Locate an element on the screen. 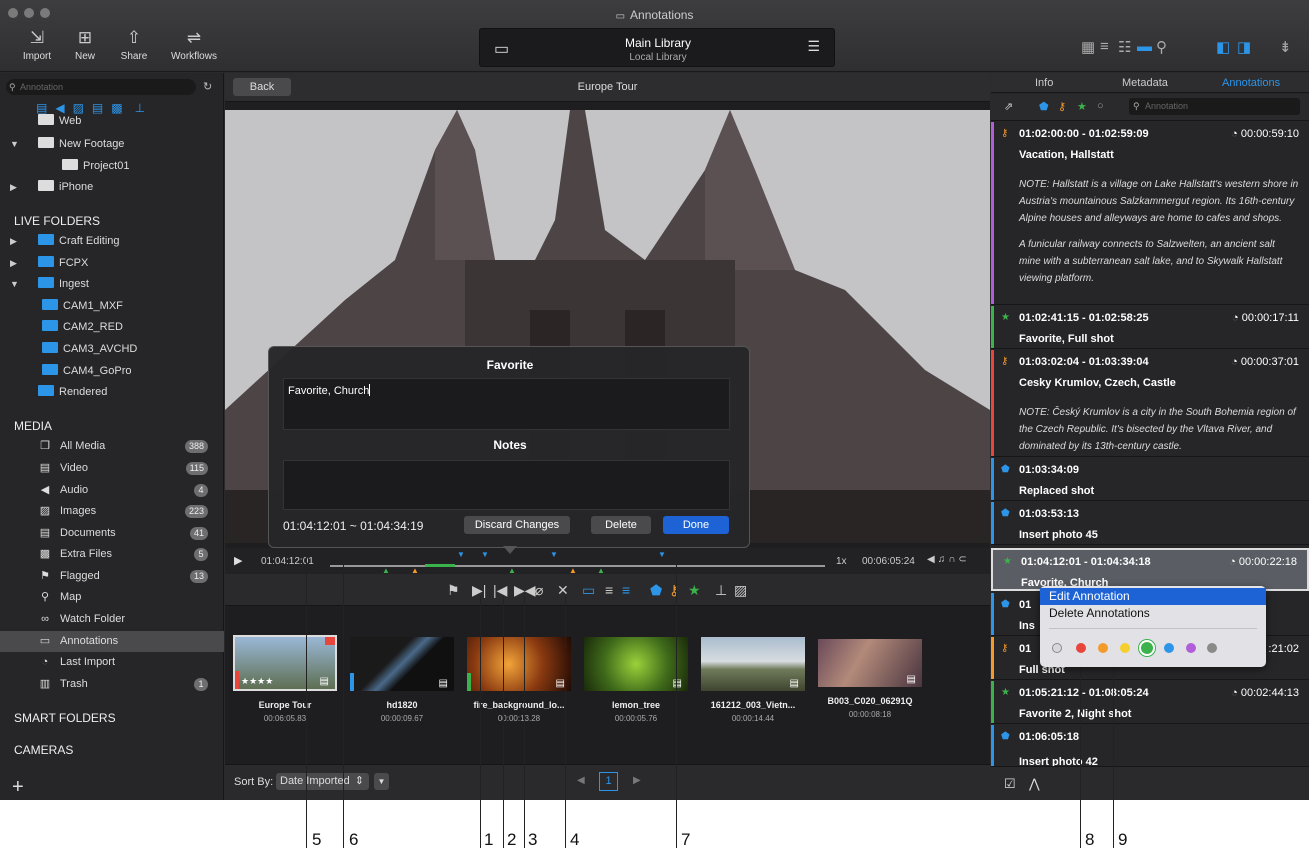 The height and width of the screenshot is (850, 1309). play-icon: ▶ is located at coordinates (238, 560).